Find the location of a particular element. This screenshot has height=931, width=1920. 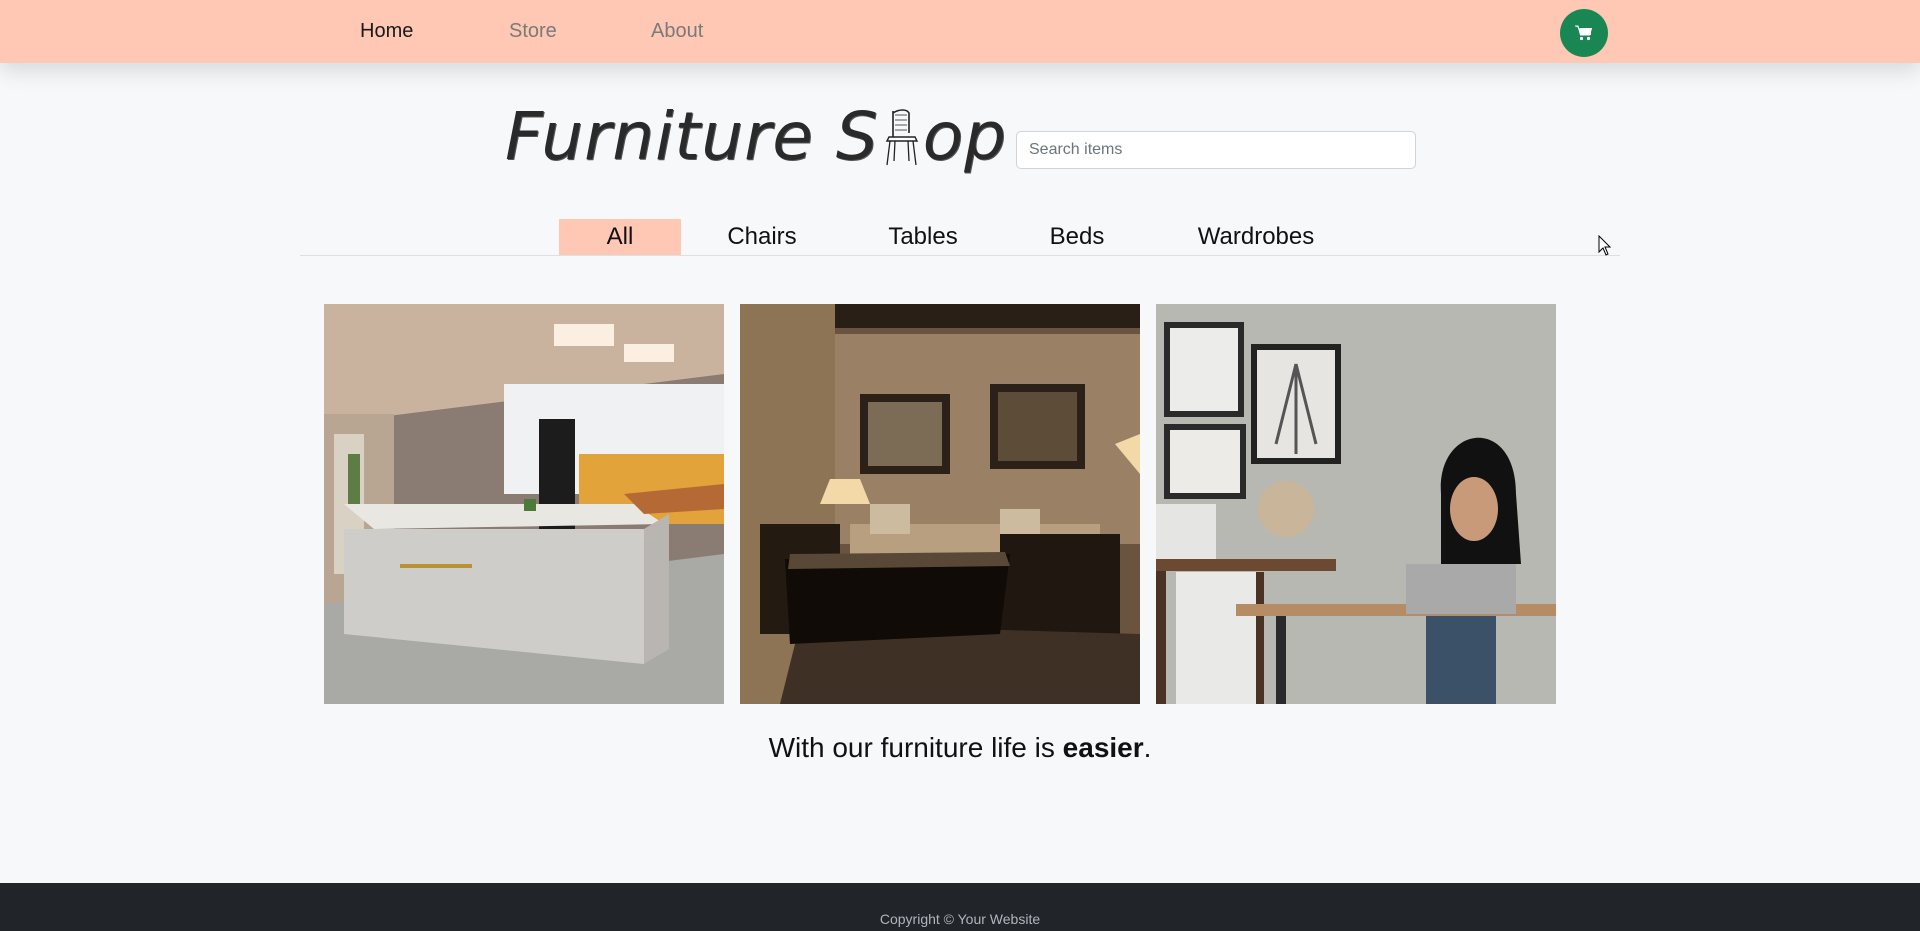

tab-wardrobes: Wardrobes is located at coordinates (1256, 237).